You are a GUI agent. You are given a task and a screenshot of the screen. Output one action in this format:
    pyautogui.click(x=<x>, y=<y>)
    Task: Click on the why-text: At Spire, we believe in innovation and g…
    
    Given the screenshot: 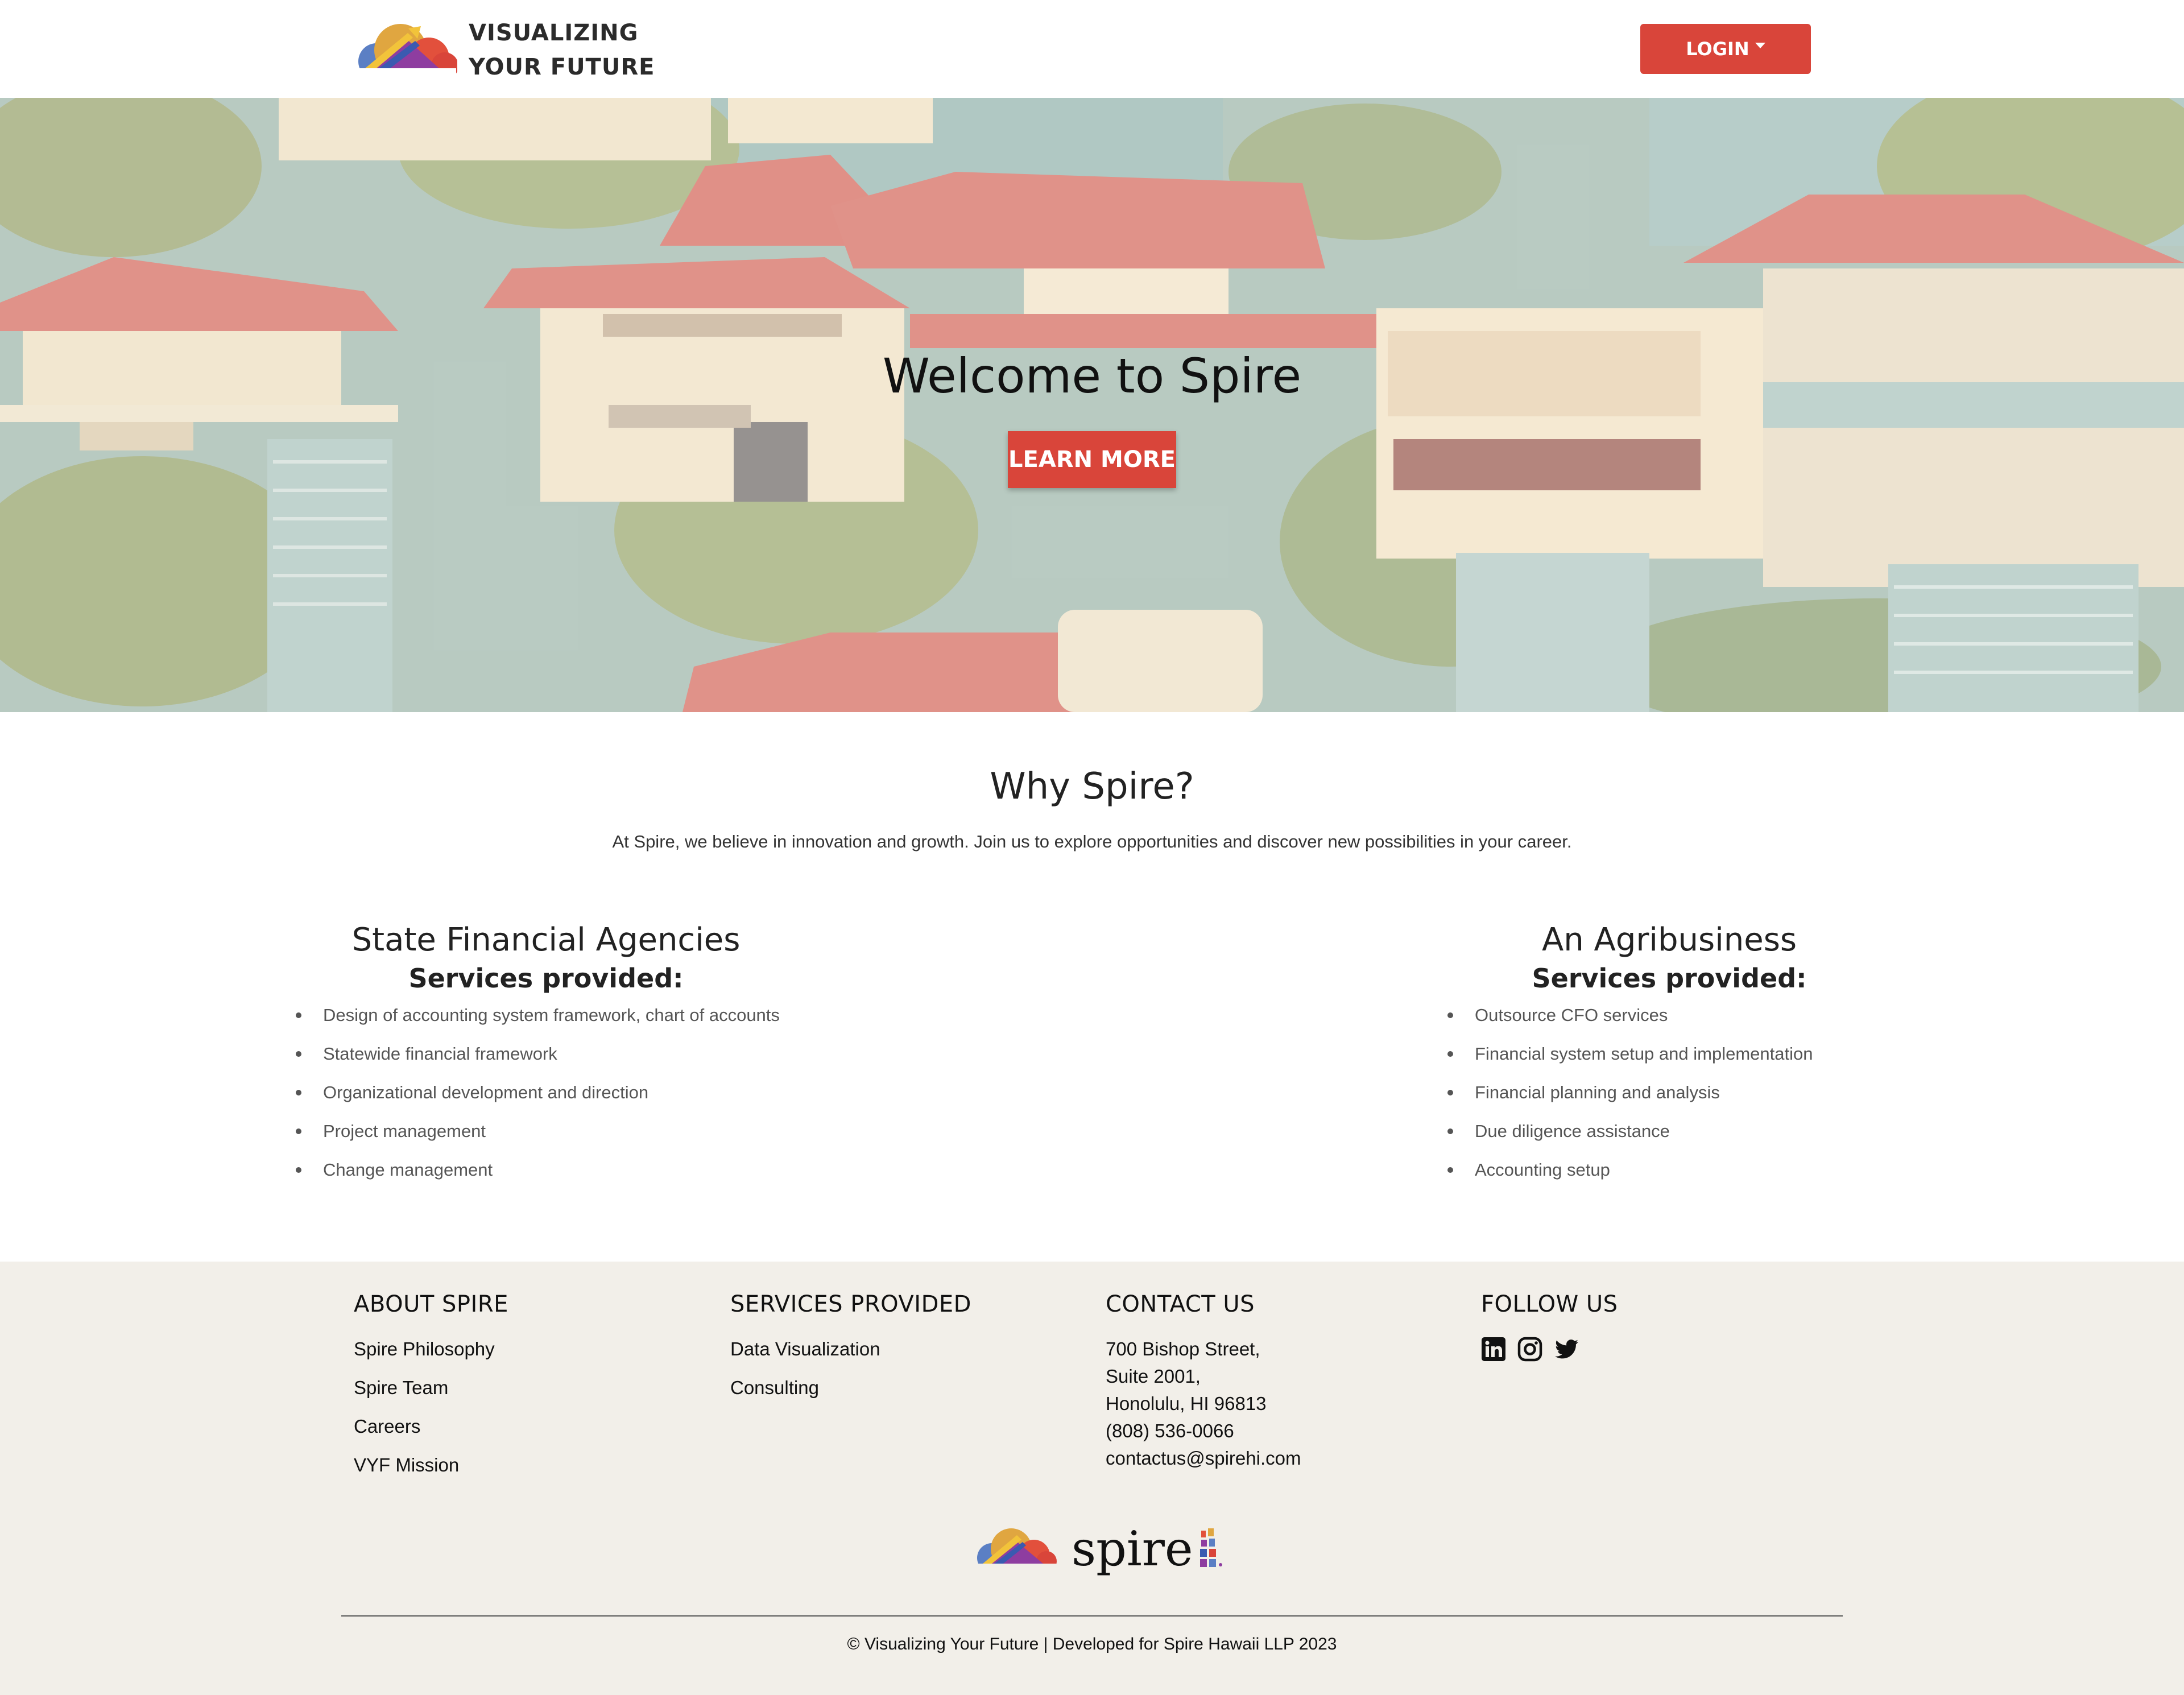 What is the action you would take?
    pyautogui.click(x=1092, y=841)
    